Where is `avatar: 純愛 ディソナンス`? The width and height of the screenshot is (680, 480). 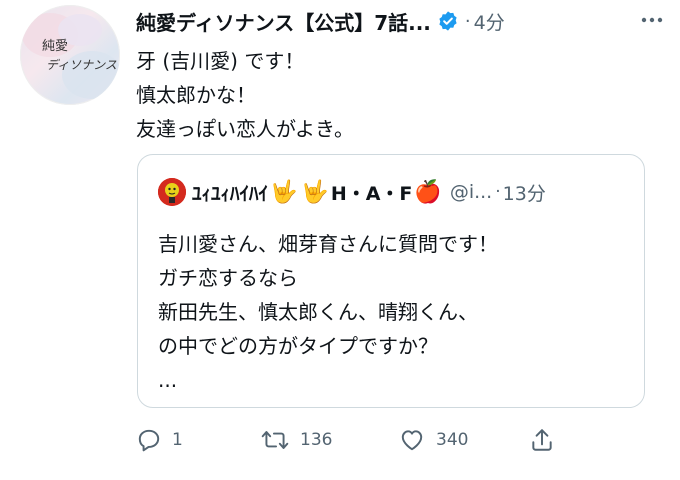 avatar: 純愛 ディソナンス is located at coordinates (70, 55).